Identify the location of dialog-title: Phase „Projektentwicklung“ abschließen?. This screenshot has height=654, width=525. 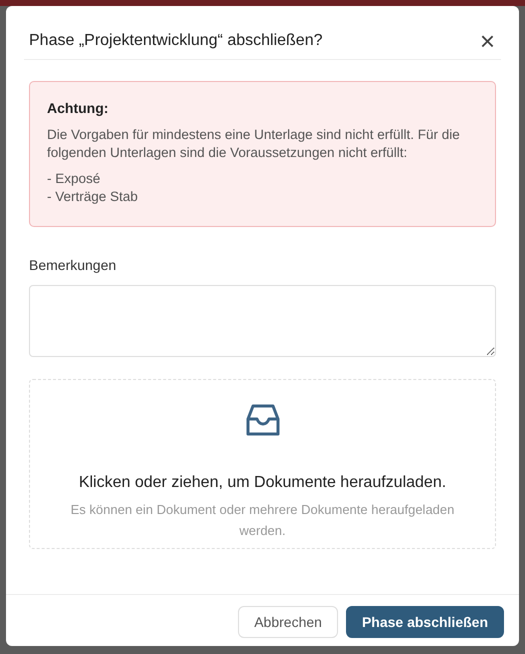
(175, 40).